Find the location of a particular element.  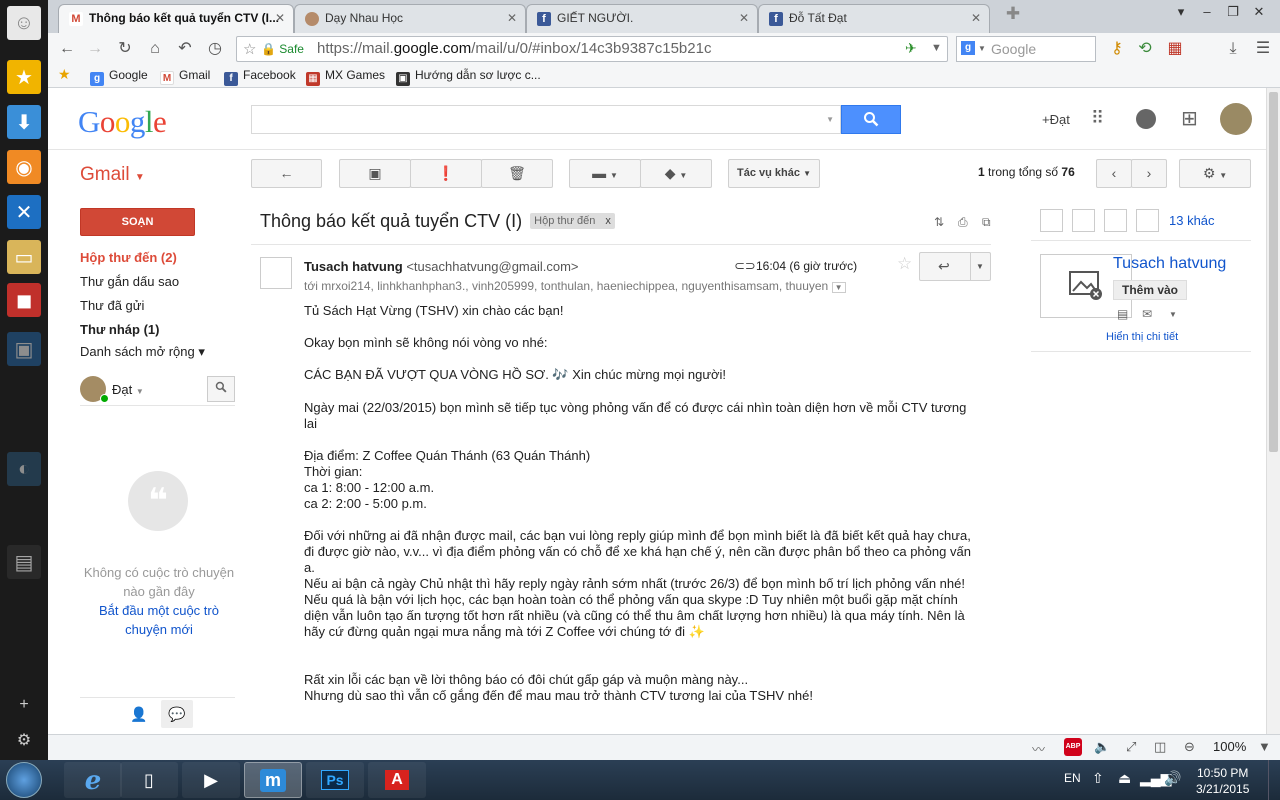

new-tab-icon: ✚ is located at coordinates (1013, 14).